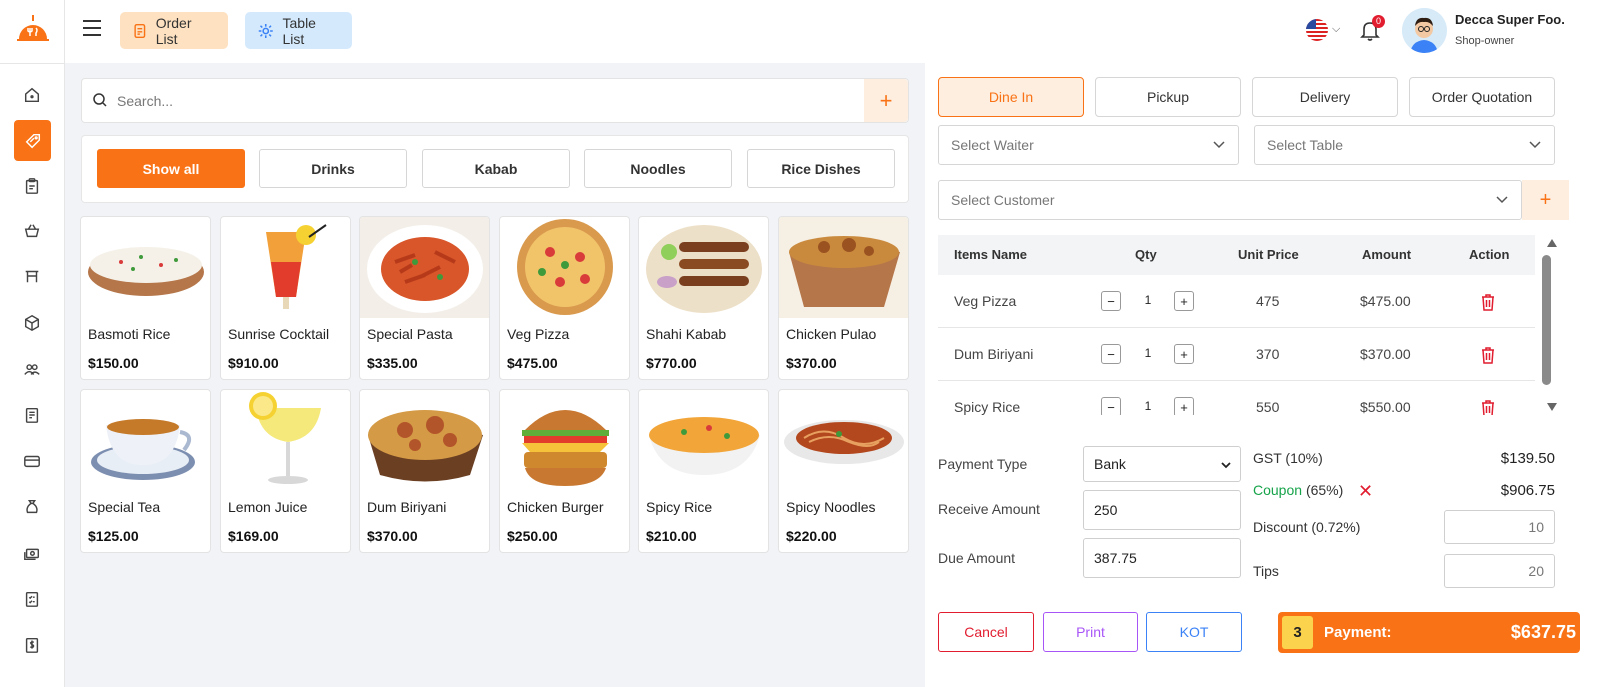 Image resolution: width=1600 pixels, height=687 pixels. What do you see at coordinates (171, 168) in the screenshot?
I see `category-show-all: Show all` at bounding box center [171, 168].